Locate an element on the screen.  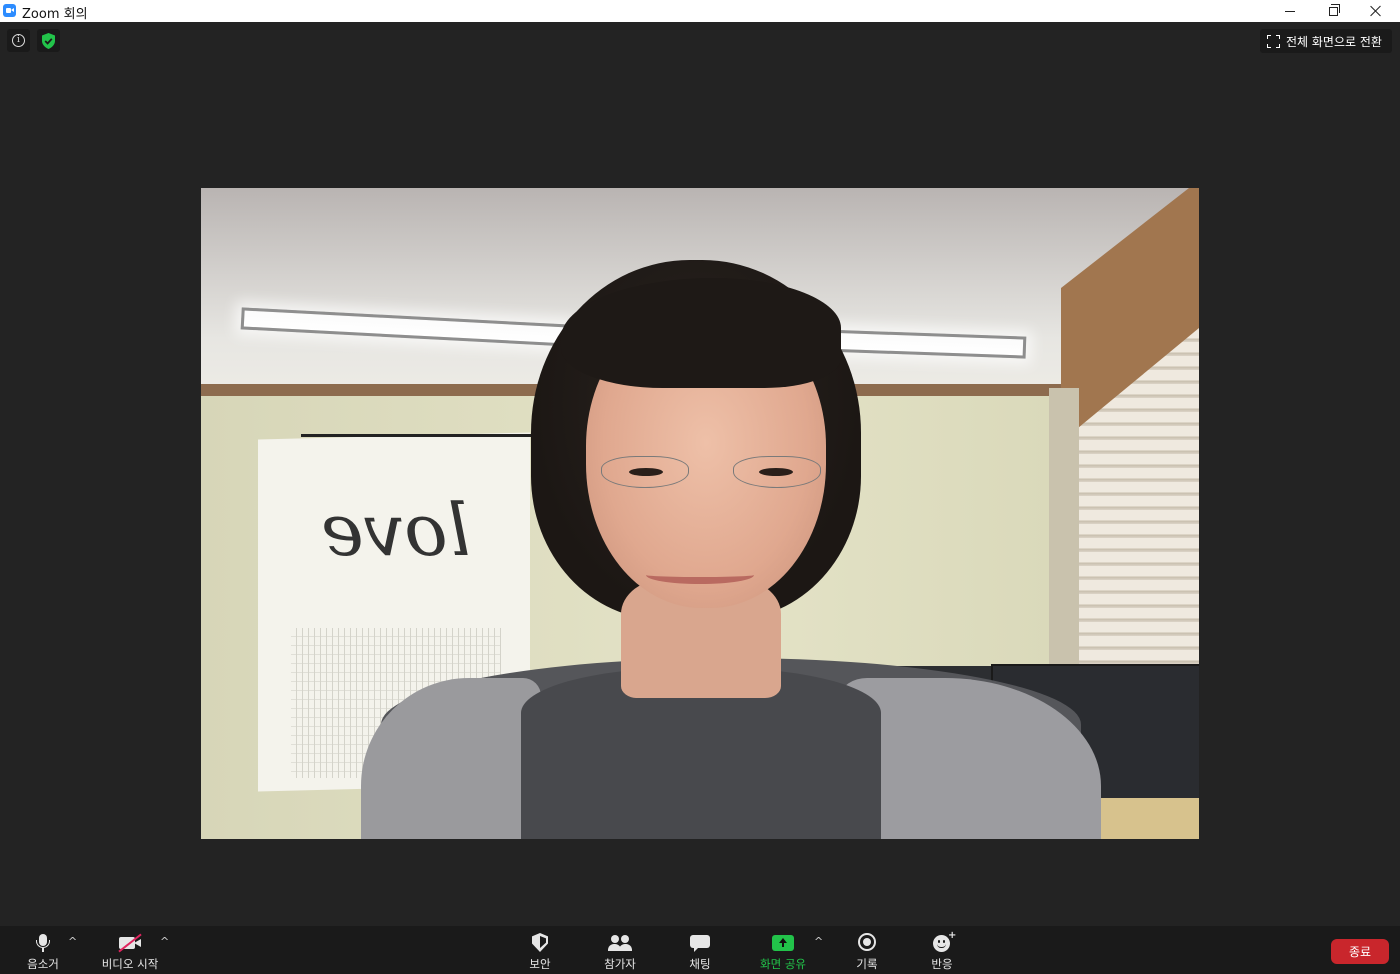
shield-icon is located at coordinates (540, 943).